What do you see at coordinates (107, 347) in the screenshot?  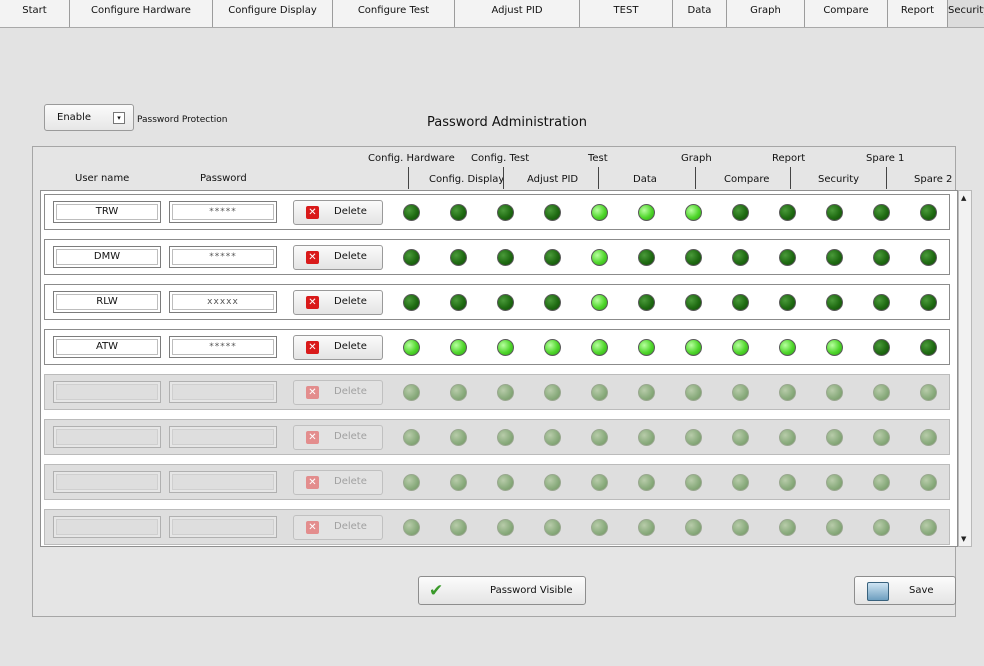 I see `username-field: ATW` at bounding box center [107, 347].